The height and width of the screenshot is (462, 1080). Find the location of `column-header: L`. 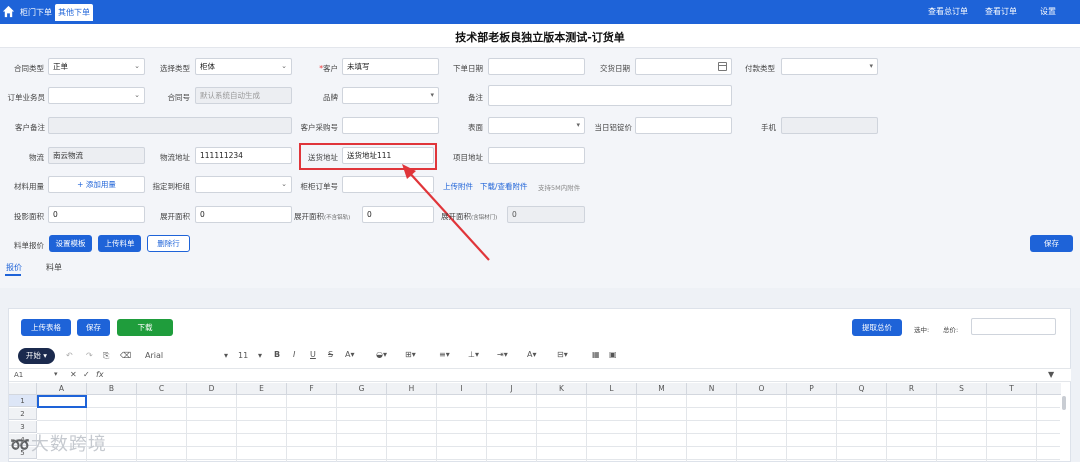

column-header: L is located at coordinates (612, 389).